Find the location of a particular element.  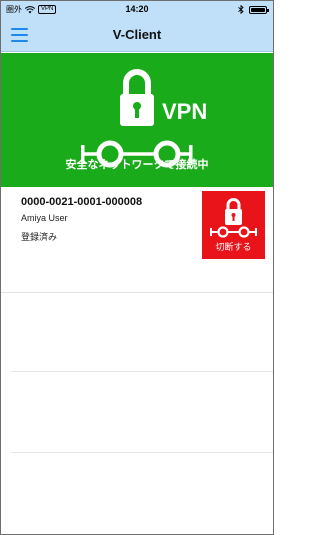

app-title: V-Client is located at coordinates (137, 34).